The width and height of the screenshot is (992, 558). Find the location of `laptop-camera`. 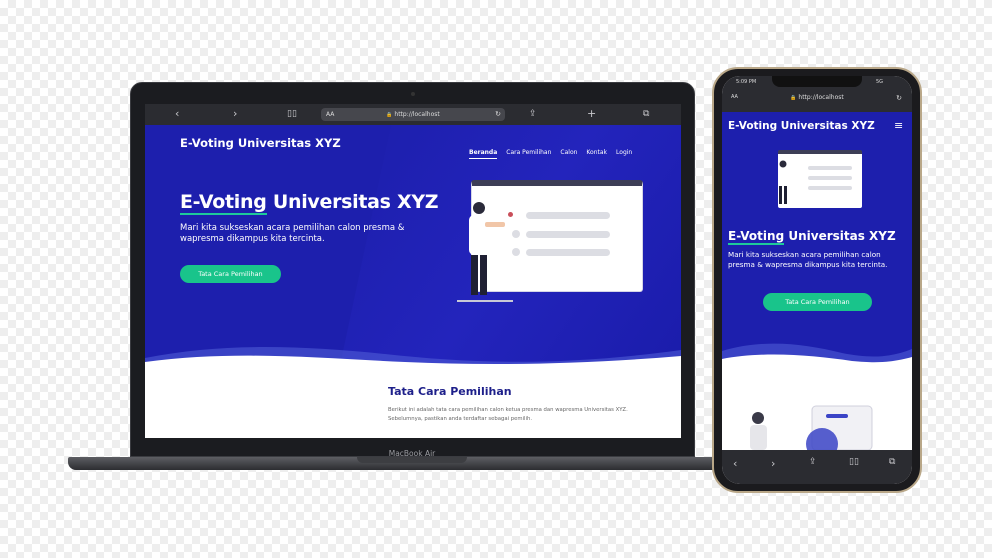

laptop-camera is located at coordinates (413, 94).